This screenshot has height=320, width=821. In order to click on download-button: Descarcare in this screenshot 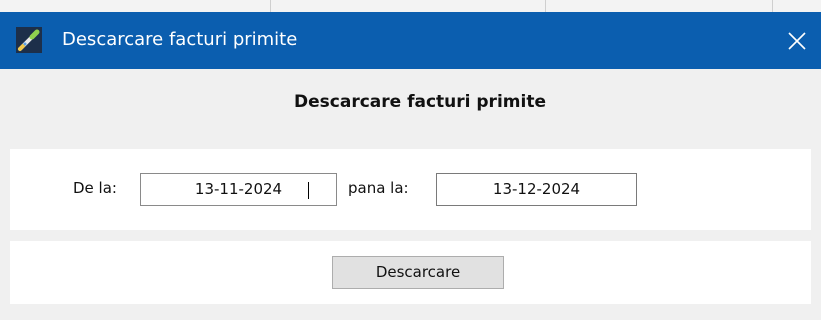, I will do `click(418, 272)`.